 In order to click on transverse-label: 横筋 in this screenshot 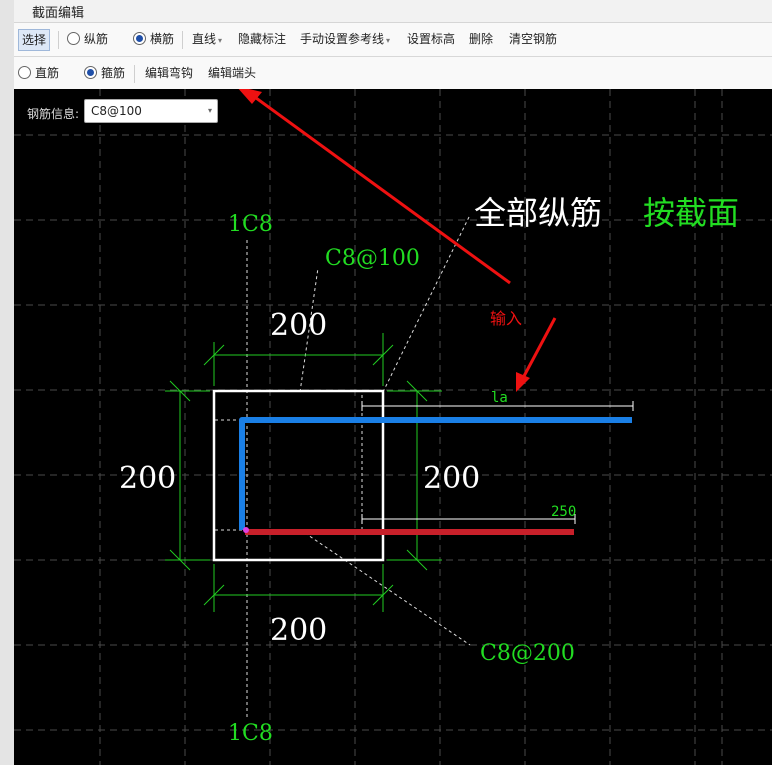, I will do `click(162, 39)`.